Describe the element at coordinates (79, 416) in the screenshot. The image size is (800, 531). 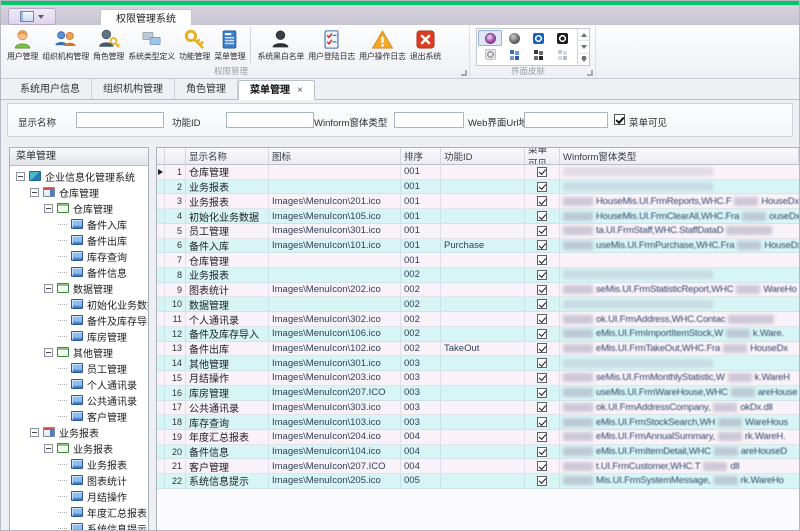
I see `tree-node: 客户管理` at that location.